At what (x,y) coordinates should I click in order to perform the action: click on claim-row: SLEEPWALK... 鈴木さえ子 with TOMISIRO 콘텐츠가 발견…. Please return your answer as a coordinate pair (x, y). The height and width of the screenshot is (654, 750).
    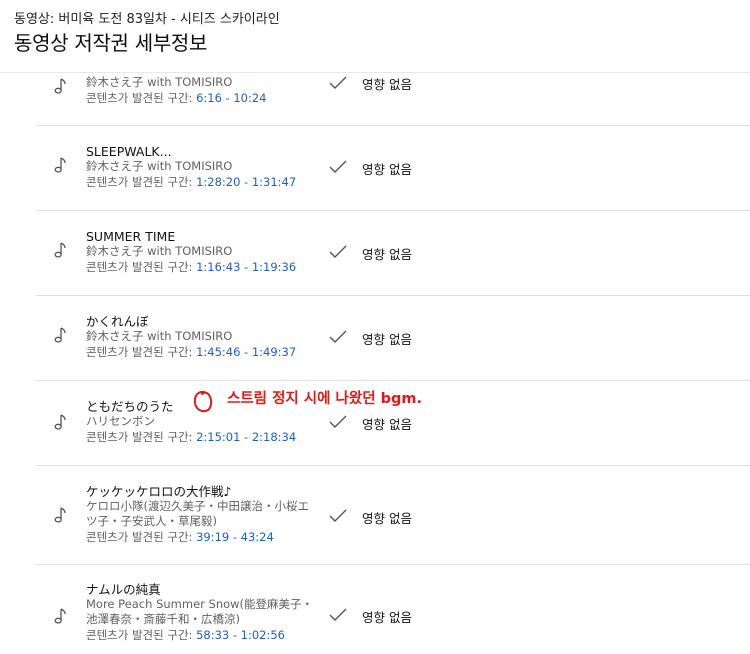
    Looking at the image, I should click on (375, 168).